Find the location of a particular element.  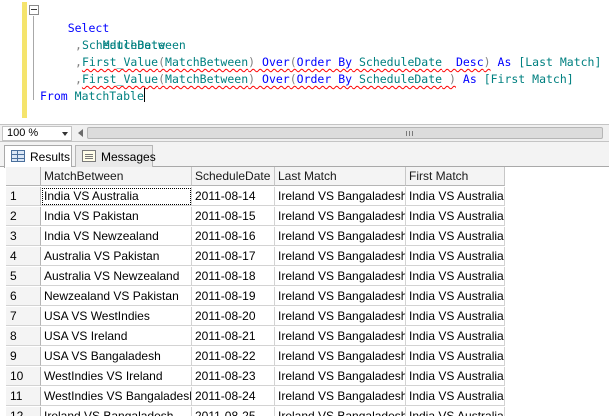

cell-scheduledate: 2011-08-23 is located at coordinates (233, 376).